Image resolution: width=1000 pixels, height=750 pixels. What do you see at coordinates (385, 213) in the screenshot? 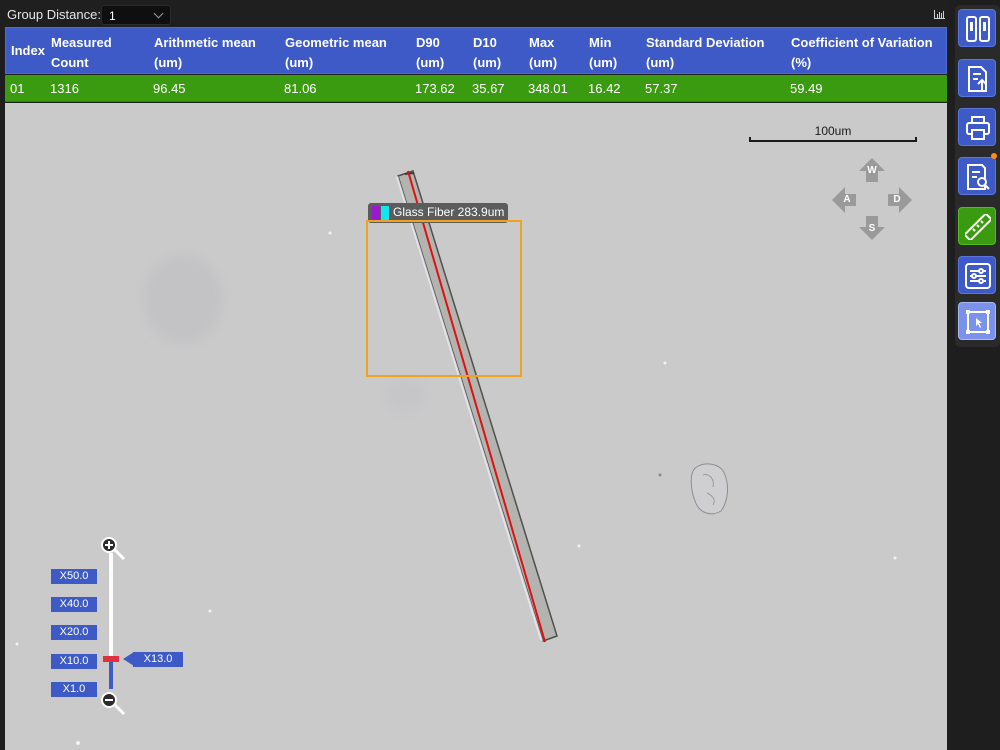
I see `color-swatch-cyan` at bounding box center [385, 213].